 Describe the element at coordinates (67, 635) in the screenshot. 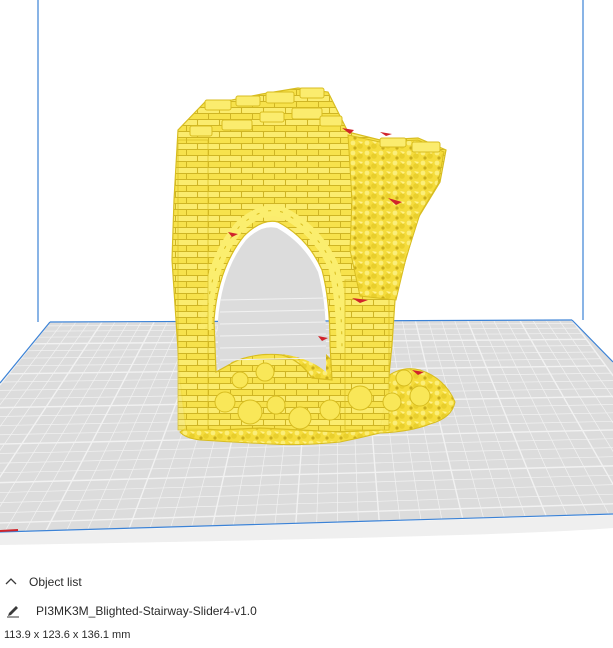

I see `object-dimensions: 113.9 x 123.6 x 136.1 mm` at that location.